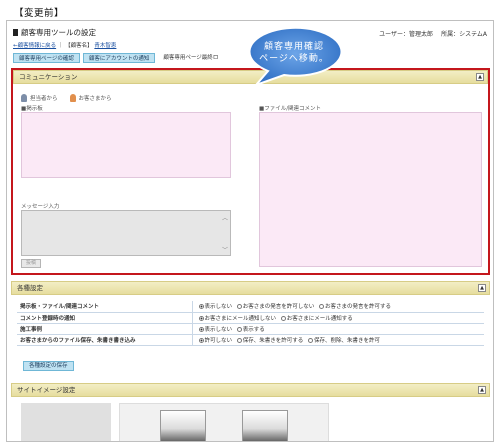 This screenshot has height=448, width=499. Describe the element at coordinates (358, 307) in the screenshot. I see `radio-label: お客さまの発言を許可する` at that location.